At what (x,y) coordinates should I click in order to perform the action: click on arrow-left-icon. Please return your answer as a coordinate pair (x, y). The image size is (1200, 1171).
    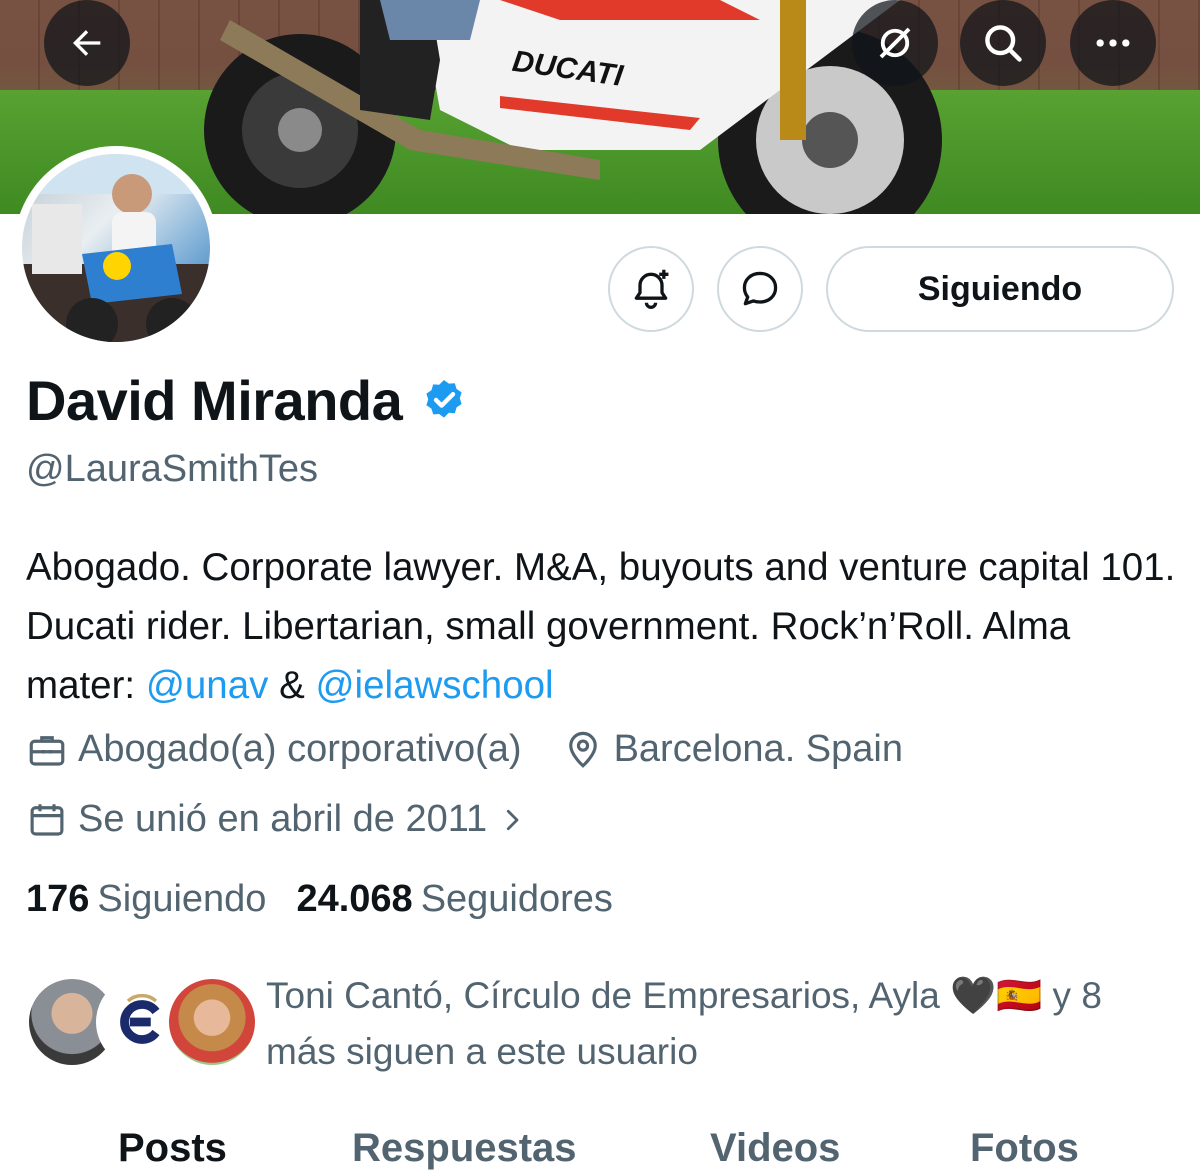
    Looking at the image, I should click on (87, 43).